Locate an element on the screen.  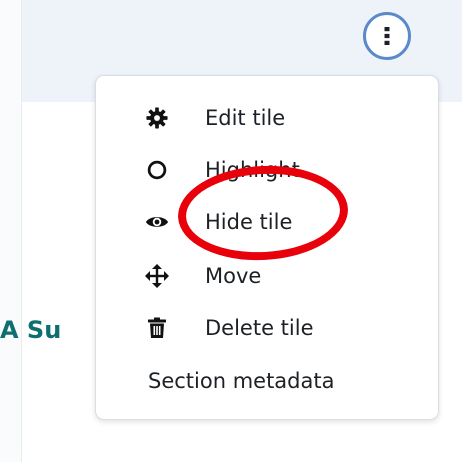
trash-icon is located at coordinates (157, 328).